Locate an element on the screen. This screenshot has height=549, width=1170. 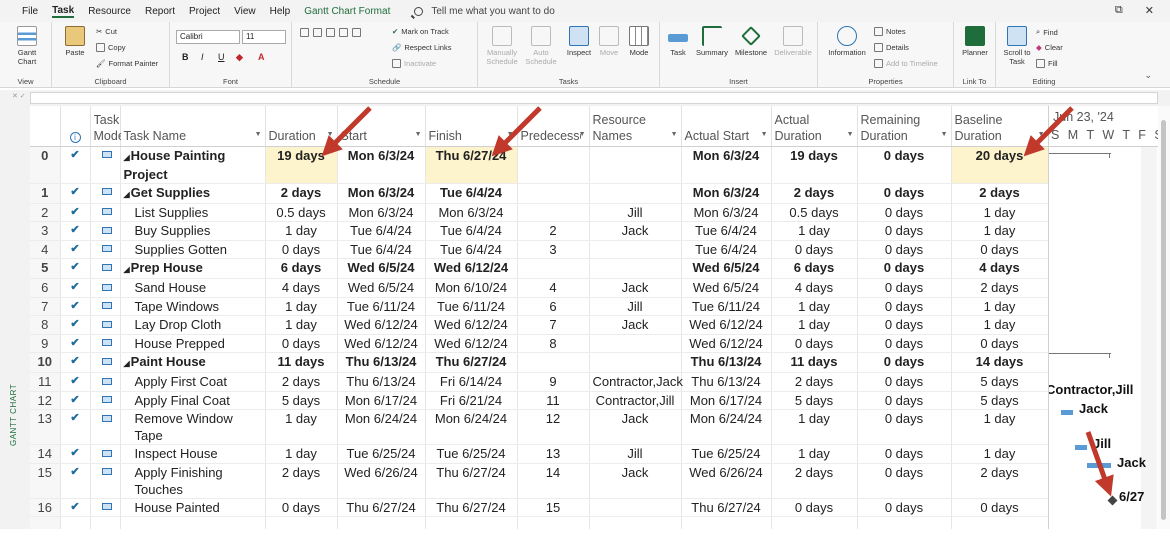
predecessors-cell: 12 is located at coordinates (553, 427).